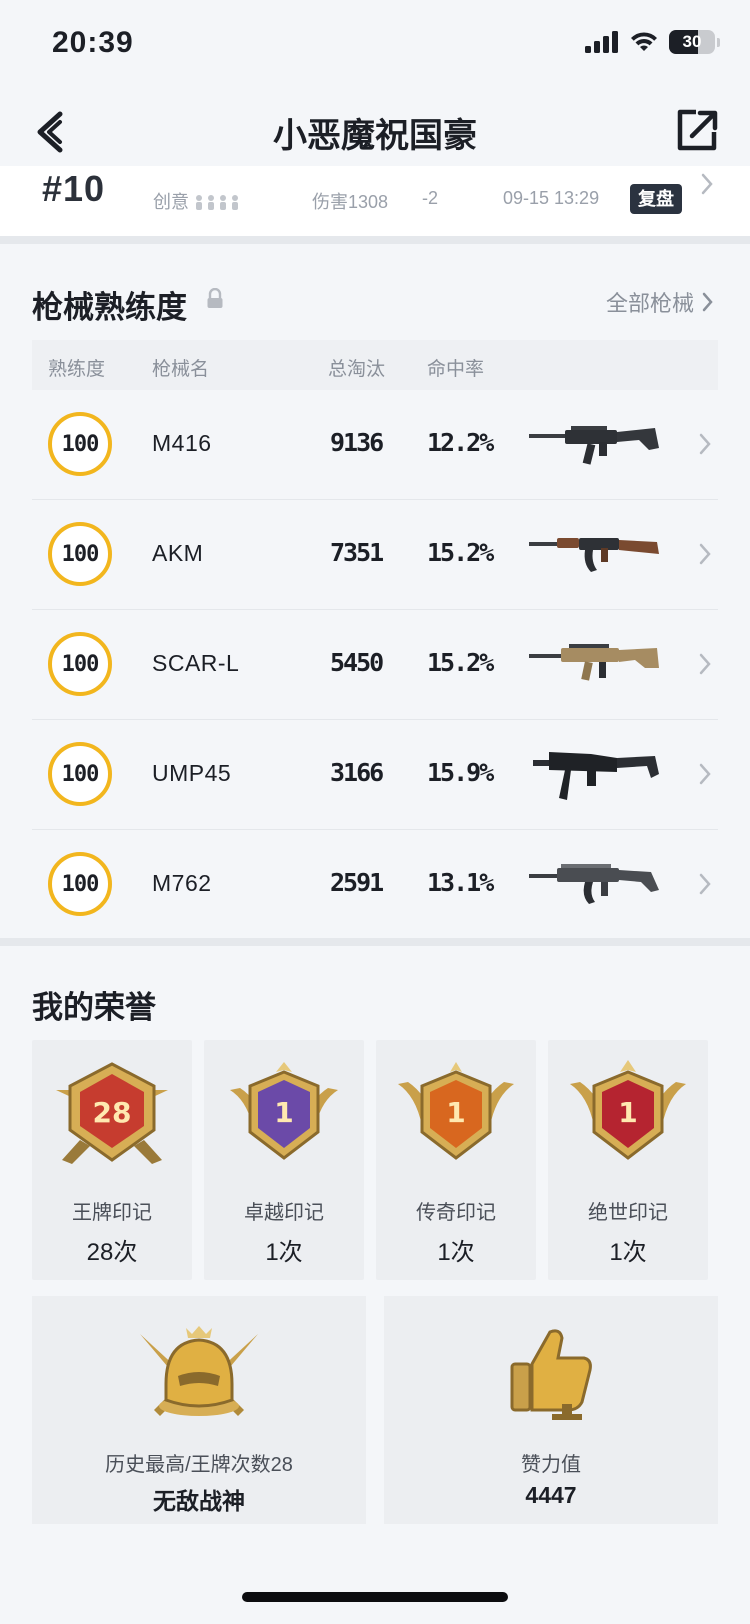  Describe the element at coordinates (430, 198) in the screenshot. I see `match-rating-change: -2` at that location.